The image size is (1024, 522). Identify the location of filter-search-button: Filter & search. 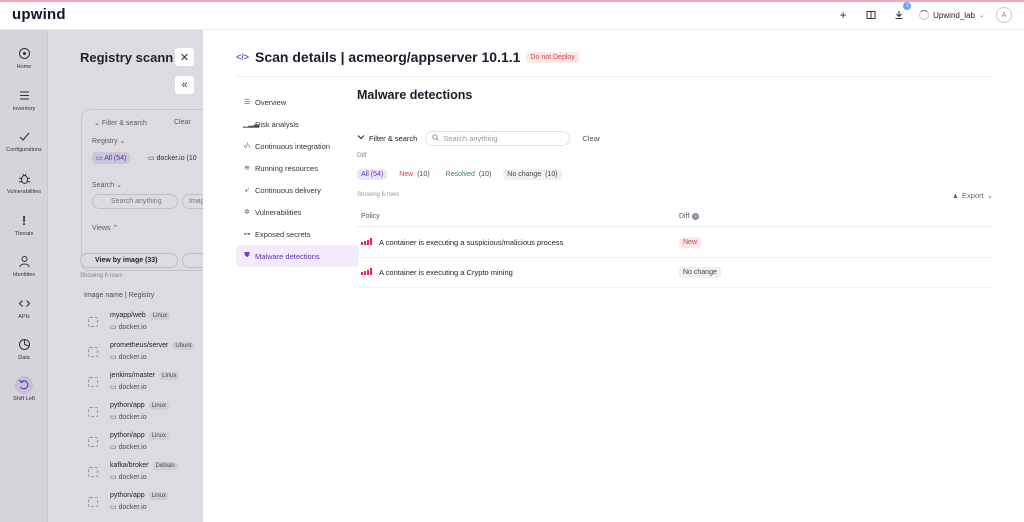
(387, 138).